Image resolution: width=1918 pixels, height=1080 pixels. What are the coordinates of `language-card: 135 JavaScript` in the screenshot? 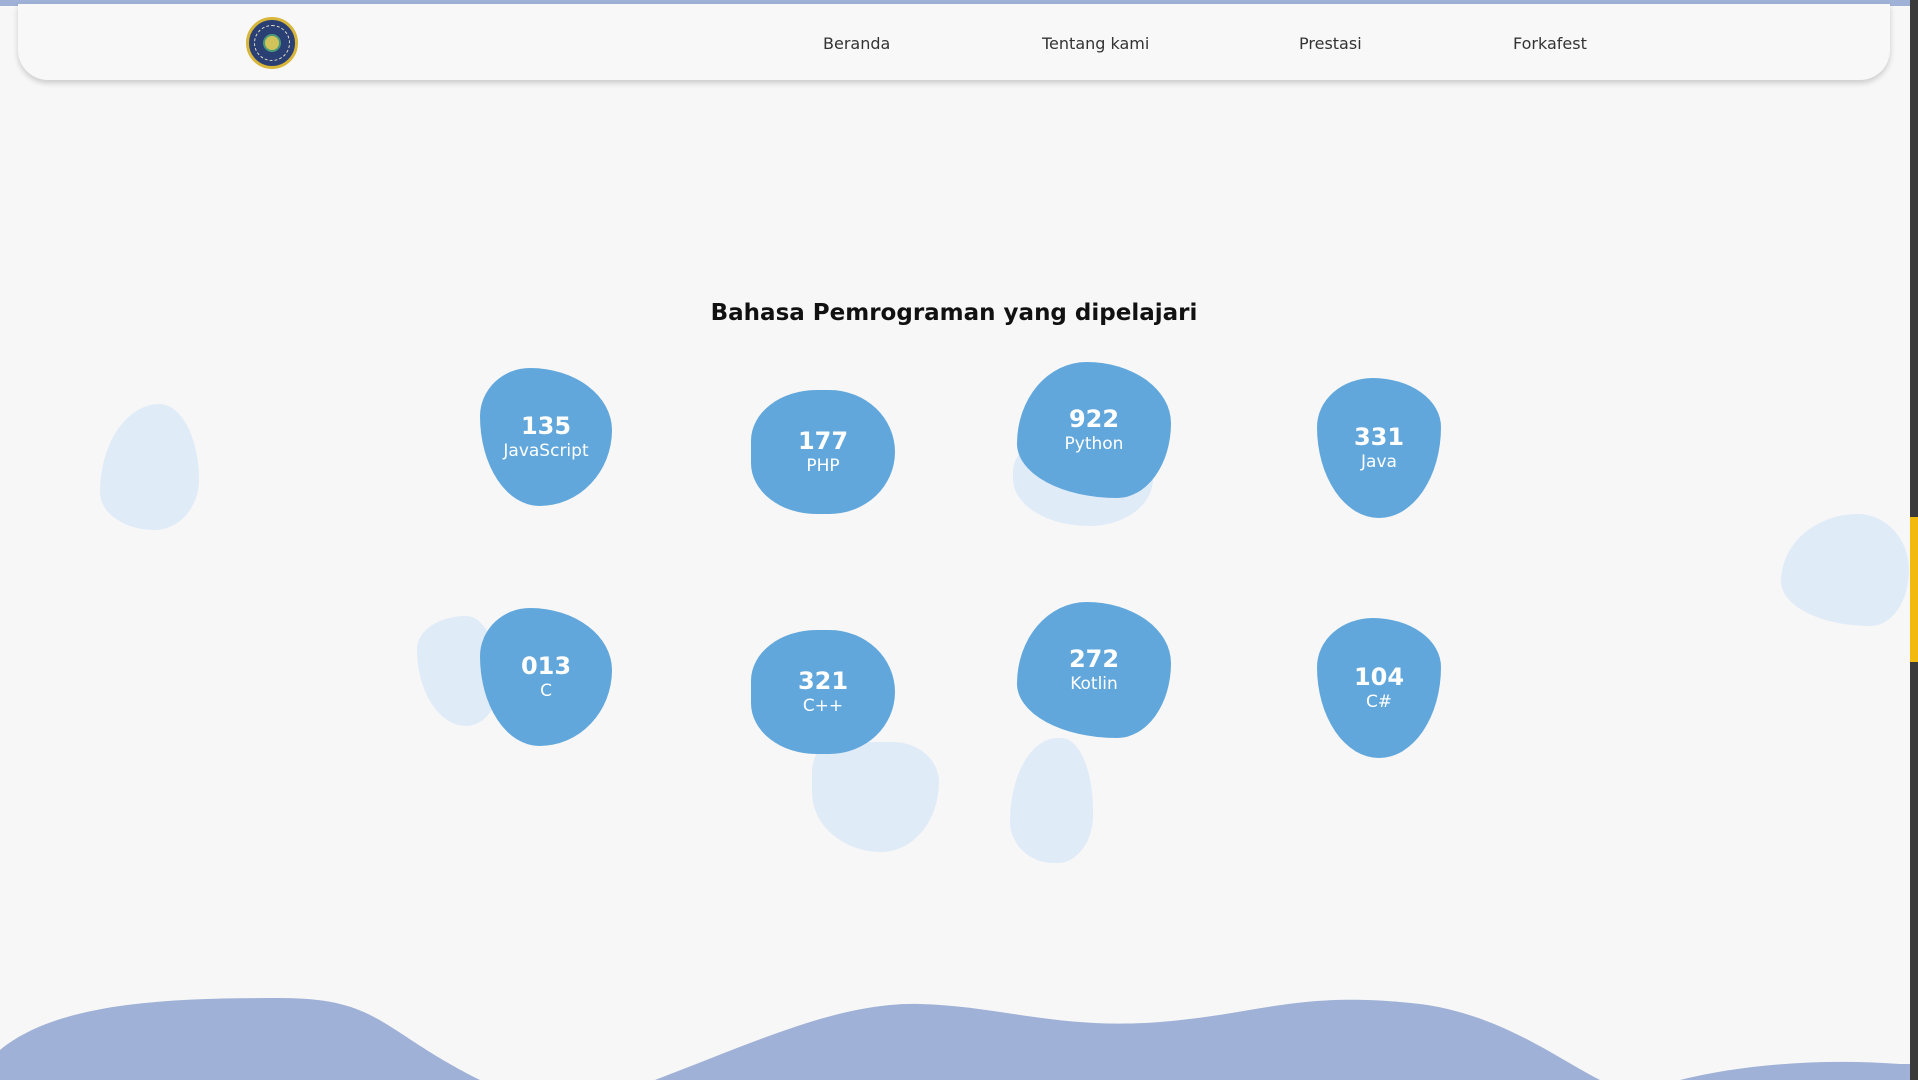 It's located at (546, 437).